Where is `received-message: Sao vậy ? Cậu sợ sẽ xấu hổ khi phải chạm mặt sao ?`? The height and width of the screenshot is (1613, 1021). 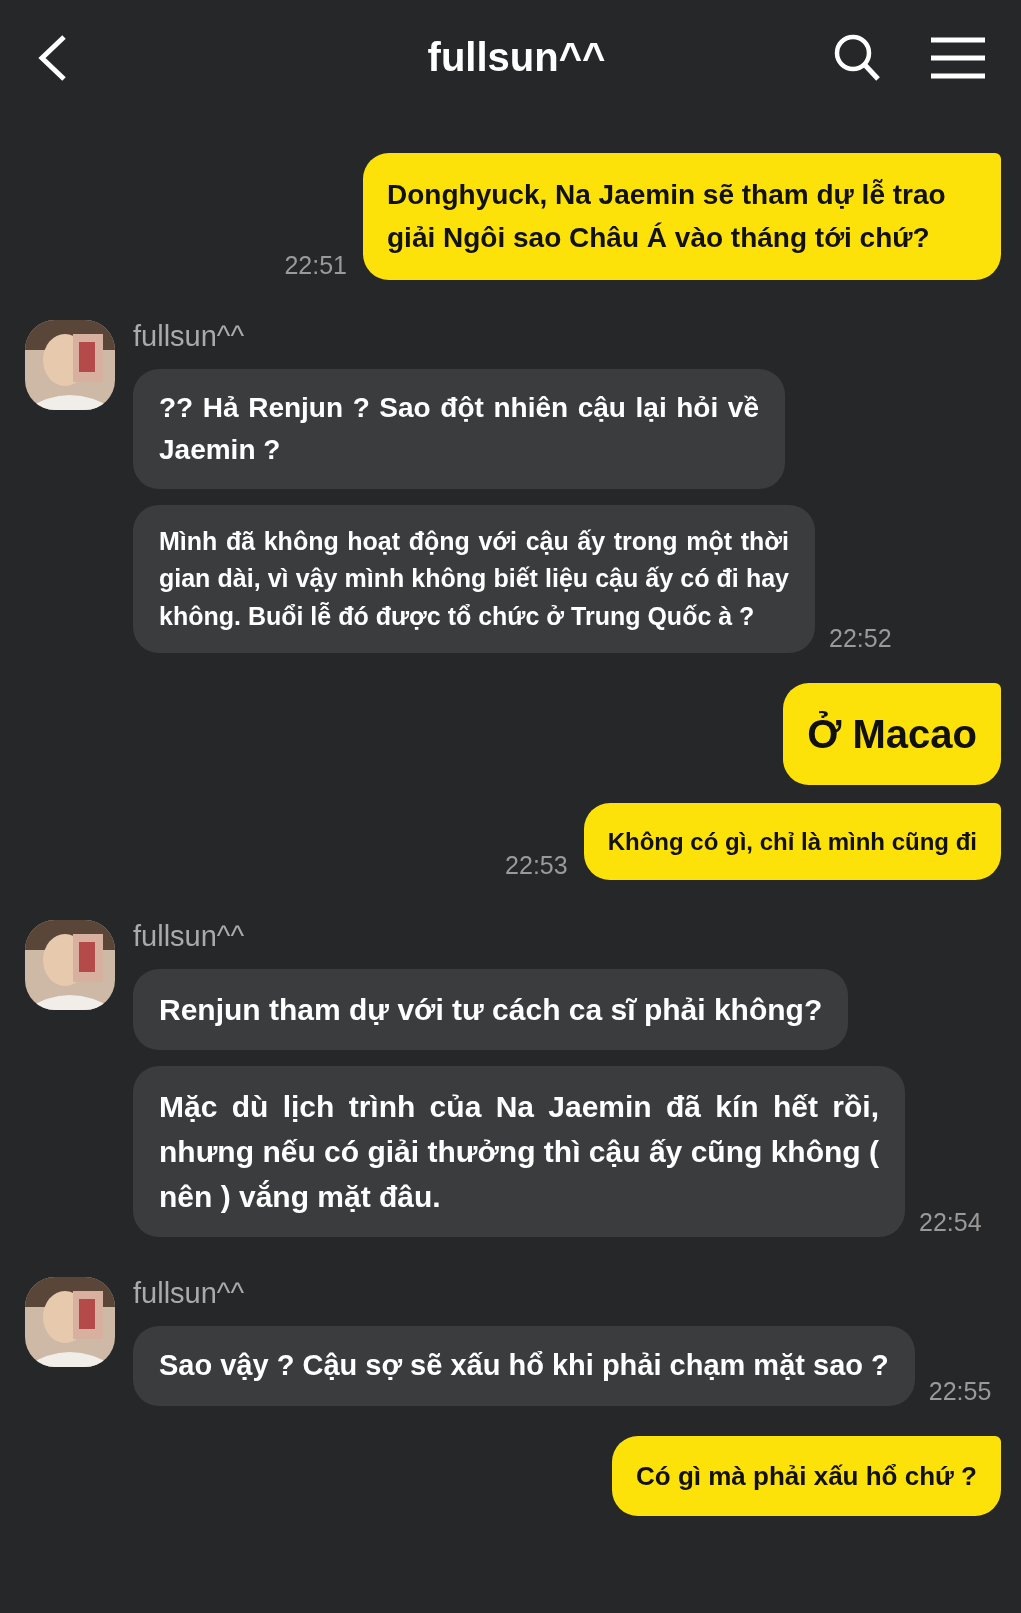
received-message: Sao vậy ? Cậu sợ sẽ xấu hổ khi phải chạm mặt sao ? is located at coordinates (524, 1366).